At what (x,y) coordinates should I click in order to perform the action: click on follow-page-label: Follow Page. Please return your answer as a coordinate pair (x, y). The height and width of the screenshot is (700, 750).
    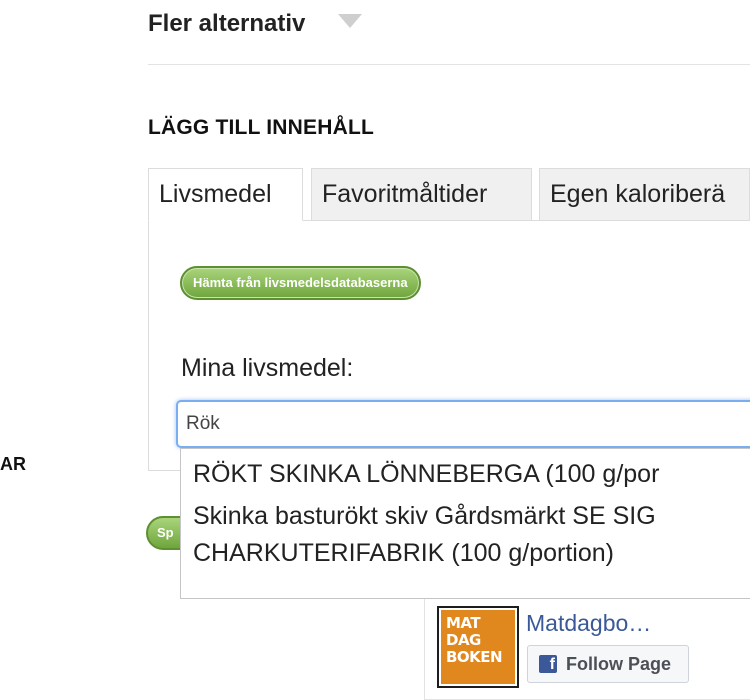
    Looking at the image, I should click on (619, 664).